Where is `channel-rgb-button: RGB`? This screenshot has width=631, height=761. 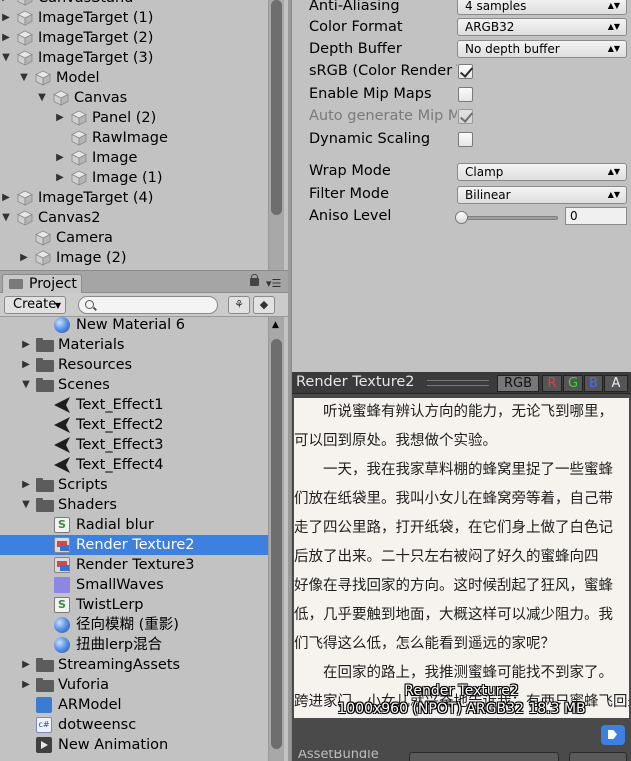 channel-rgb-button: RGB is located at coordinates (518, 383).